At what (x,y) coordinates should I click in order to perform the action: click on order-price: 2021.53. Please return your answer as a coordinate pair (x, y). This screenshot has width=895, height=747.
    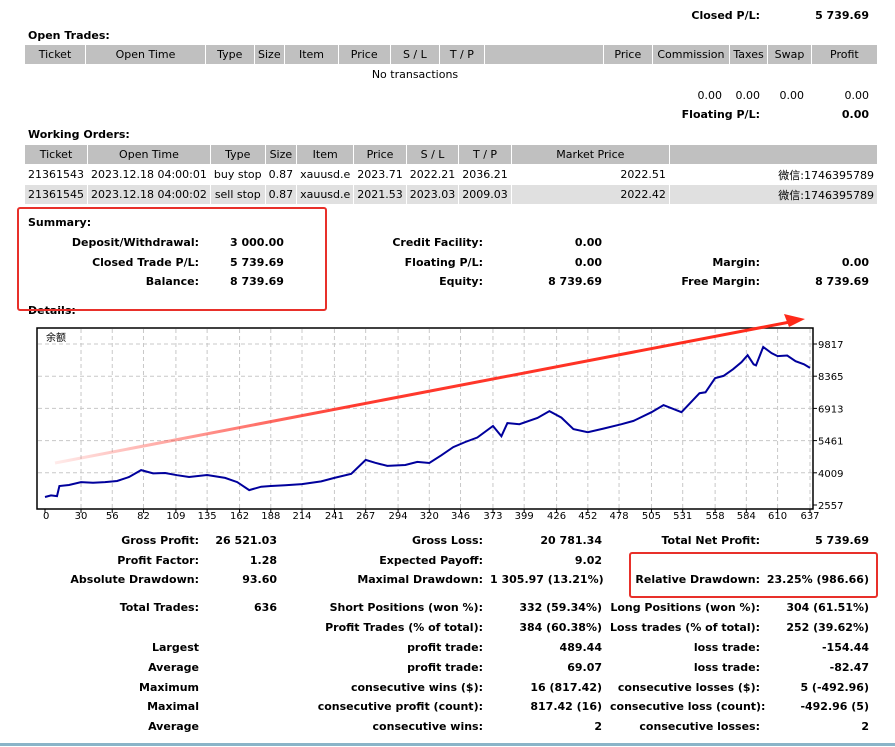
    Looking at the image, I should click on (380, 194).